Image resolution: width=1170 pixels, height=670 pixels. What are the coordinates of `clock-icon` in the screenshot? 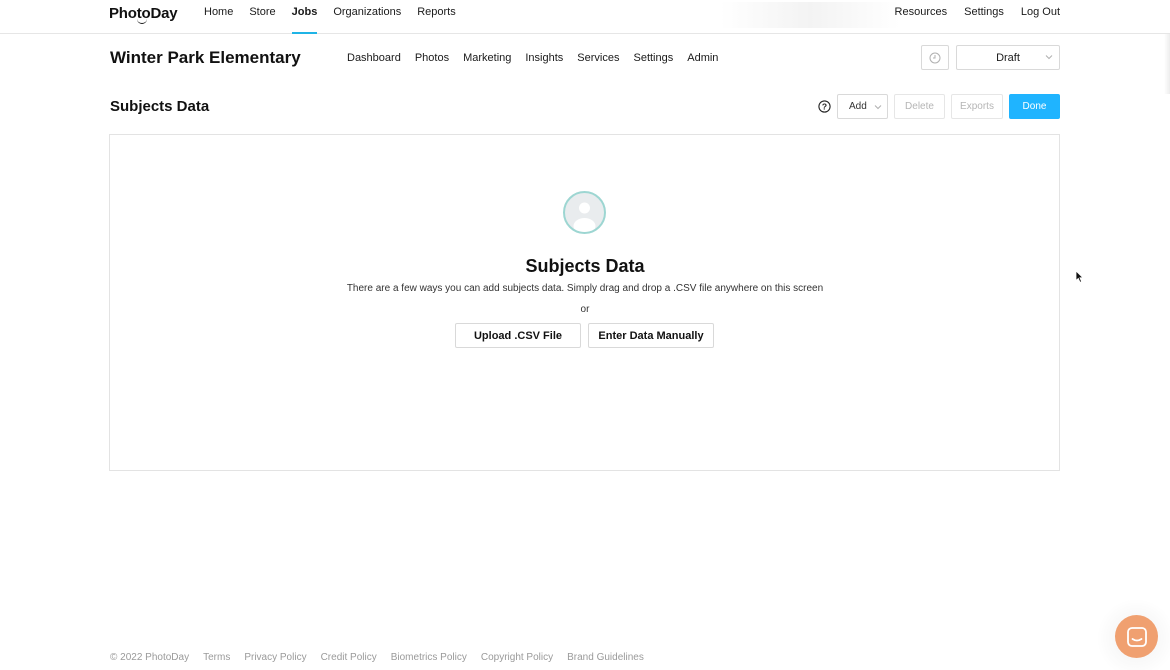 It's located at (935, 57).